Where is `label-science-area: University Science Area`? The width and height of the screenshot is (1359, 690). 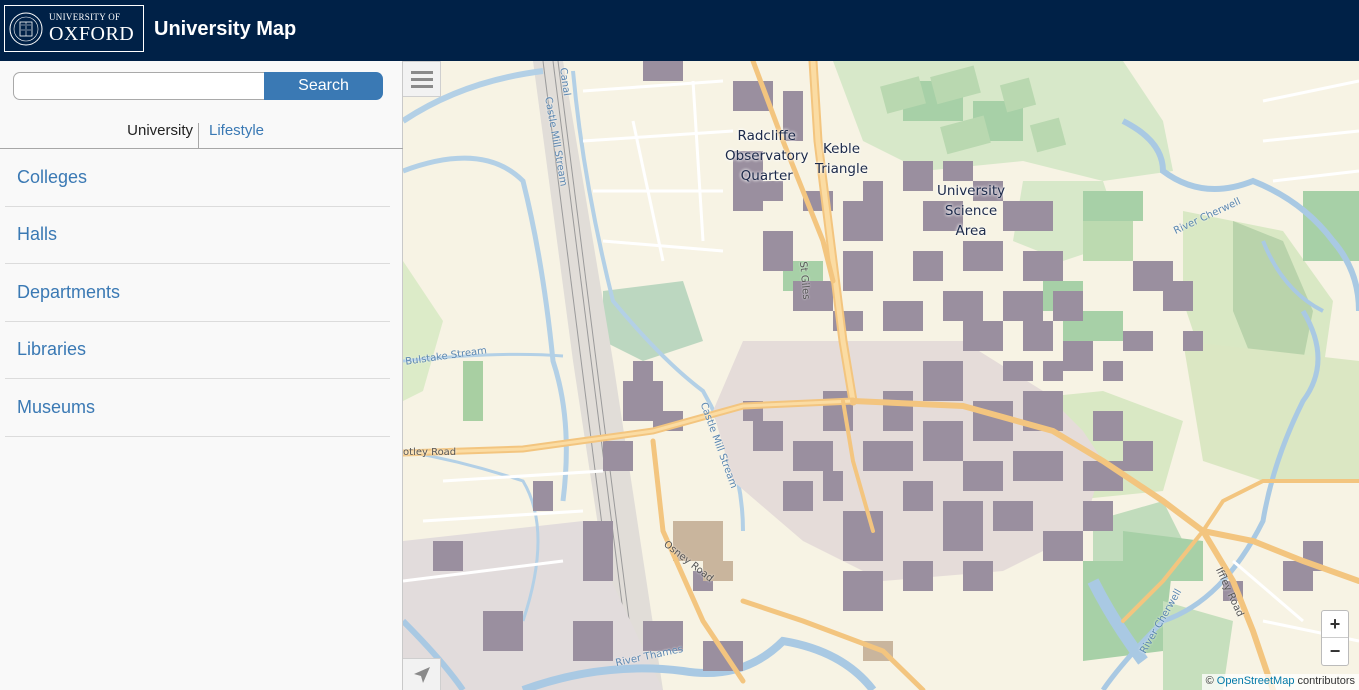
label-science-area: University Science Area is located at coordinates (971, 211).